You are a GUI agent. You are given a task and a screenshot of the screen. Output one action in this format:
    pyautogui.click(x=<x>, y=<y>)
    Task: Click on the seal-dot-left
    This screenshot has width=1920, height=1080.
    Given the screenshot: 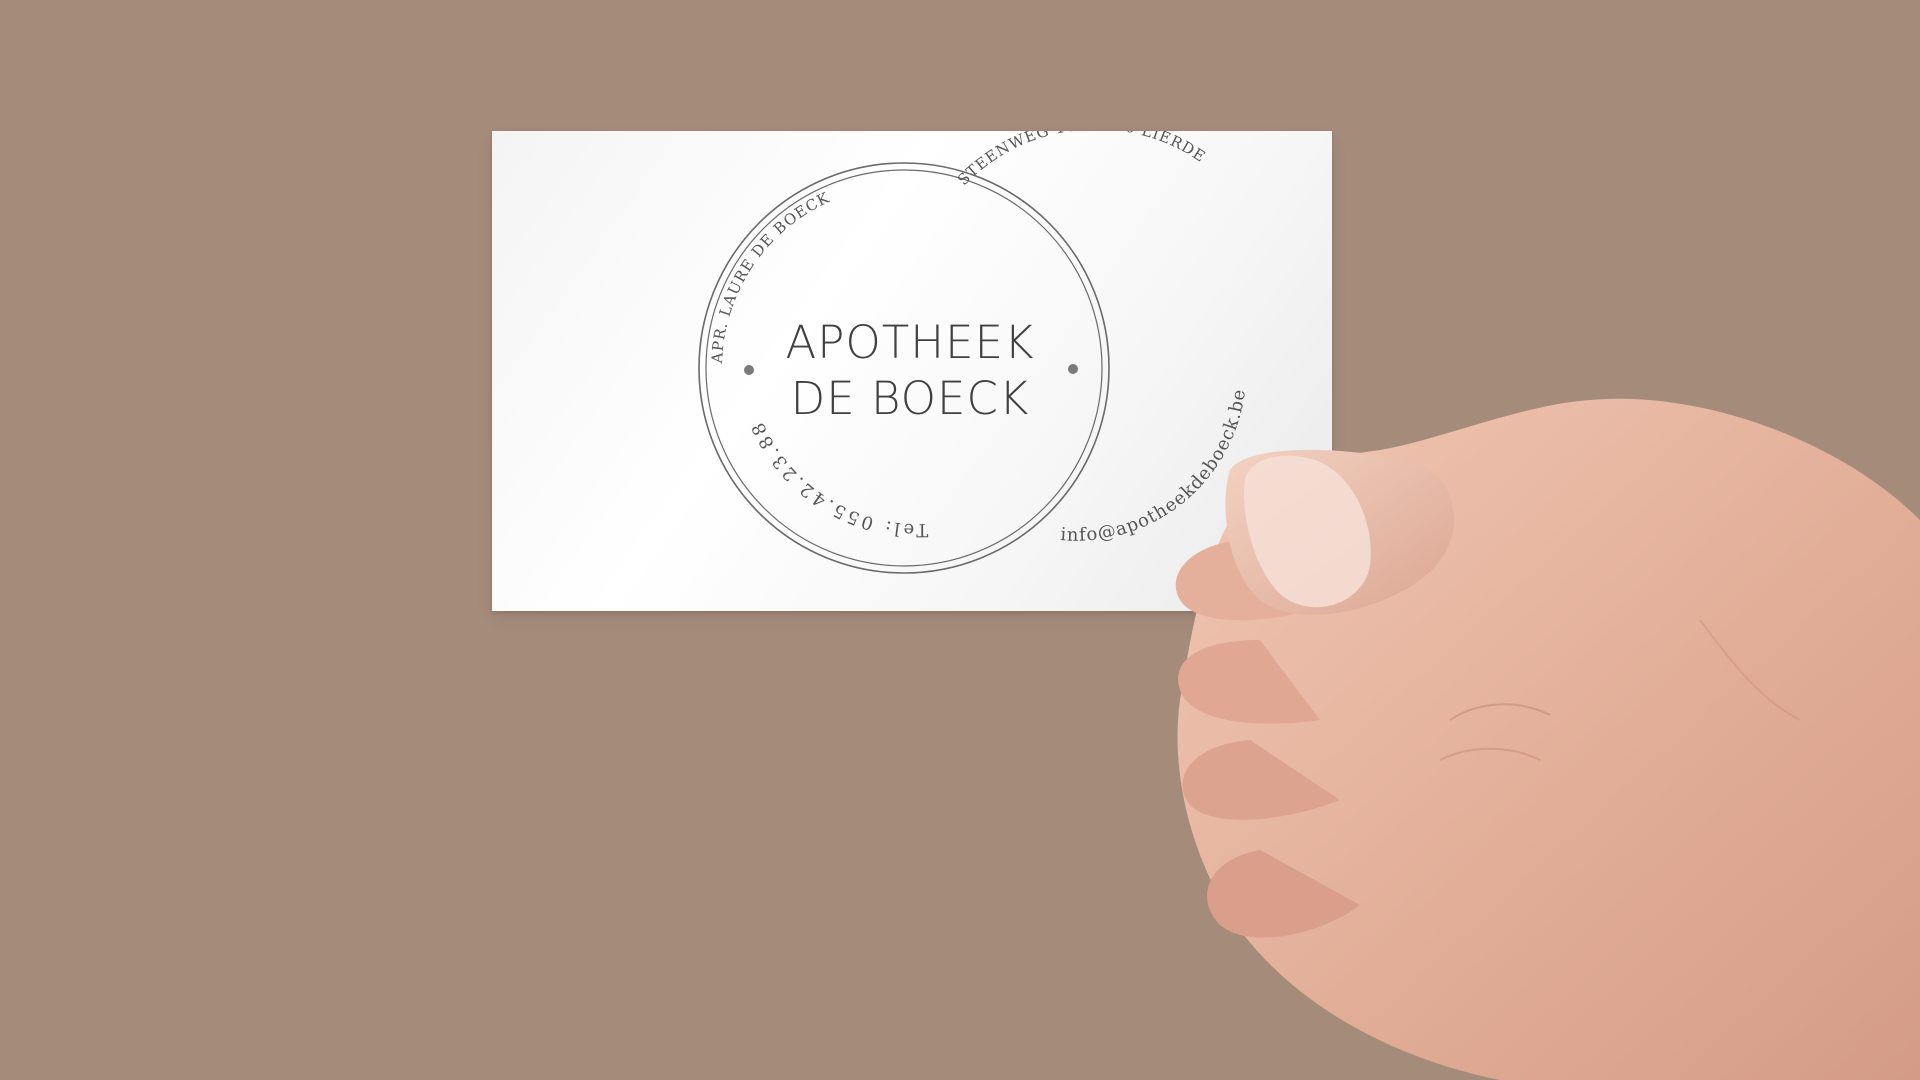 What is the action you would take?
    pyautogui.click(x=749, y=370)
    